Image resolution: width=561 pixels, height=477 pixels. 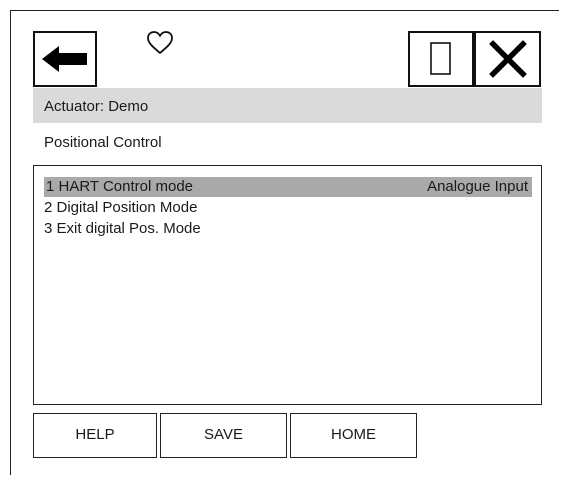 I want to click on x-close-icon, so click(x=508, y=59).